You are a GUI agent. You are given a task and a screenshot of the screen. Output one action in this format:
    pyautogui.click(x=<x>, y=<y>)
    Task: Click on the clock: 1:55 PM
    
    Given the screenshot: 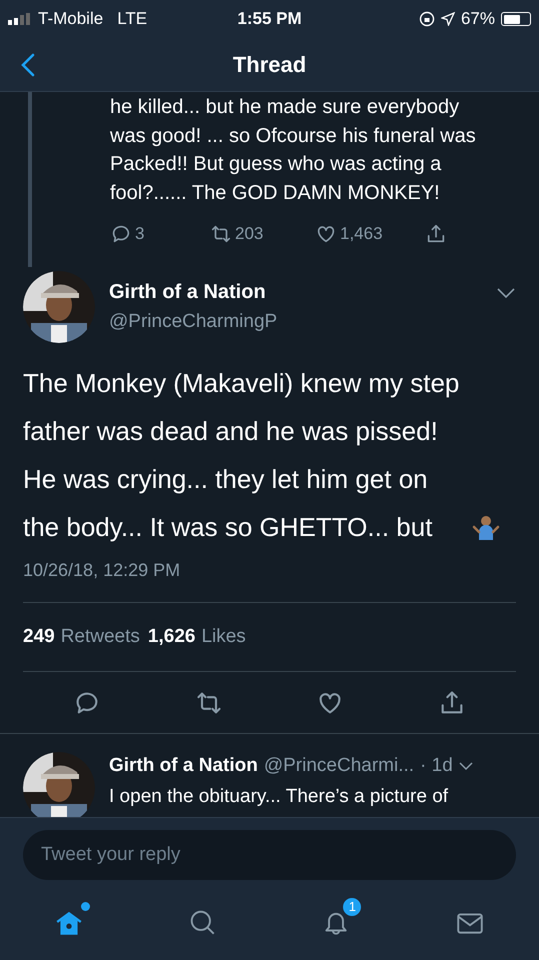 What is the action you would take?
    pyautogui.click(x=269, y=18)
    